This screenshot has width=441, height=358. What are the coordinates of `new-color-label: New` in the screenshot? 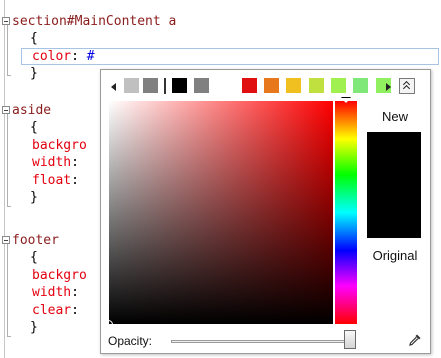 It's located at (394, 116).